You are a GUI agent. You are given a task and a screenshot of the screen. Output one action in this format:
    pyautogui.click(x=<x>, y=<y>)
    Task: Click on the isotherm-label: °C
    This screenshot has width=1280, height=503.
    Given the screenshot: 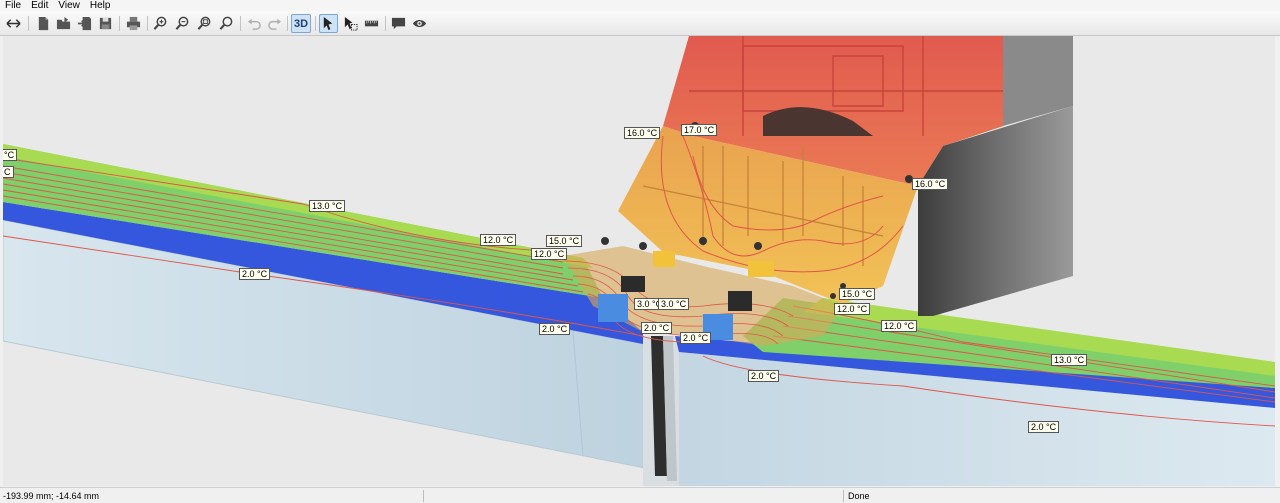 What is the action you would take?
    pyautogui.click(x=10, y=155)
    